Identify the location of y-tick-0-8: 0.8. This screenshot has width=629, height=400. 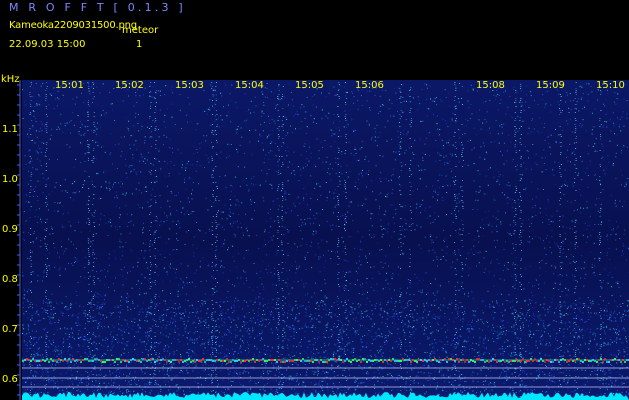
(10, 279).